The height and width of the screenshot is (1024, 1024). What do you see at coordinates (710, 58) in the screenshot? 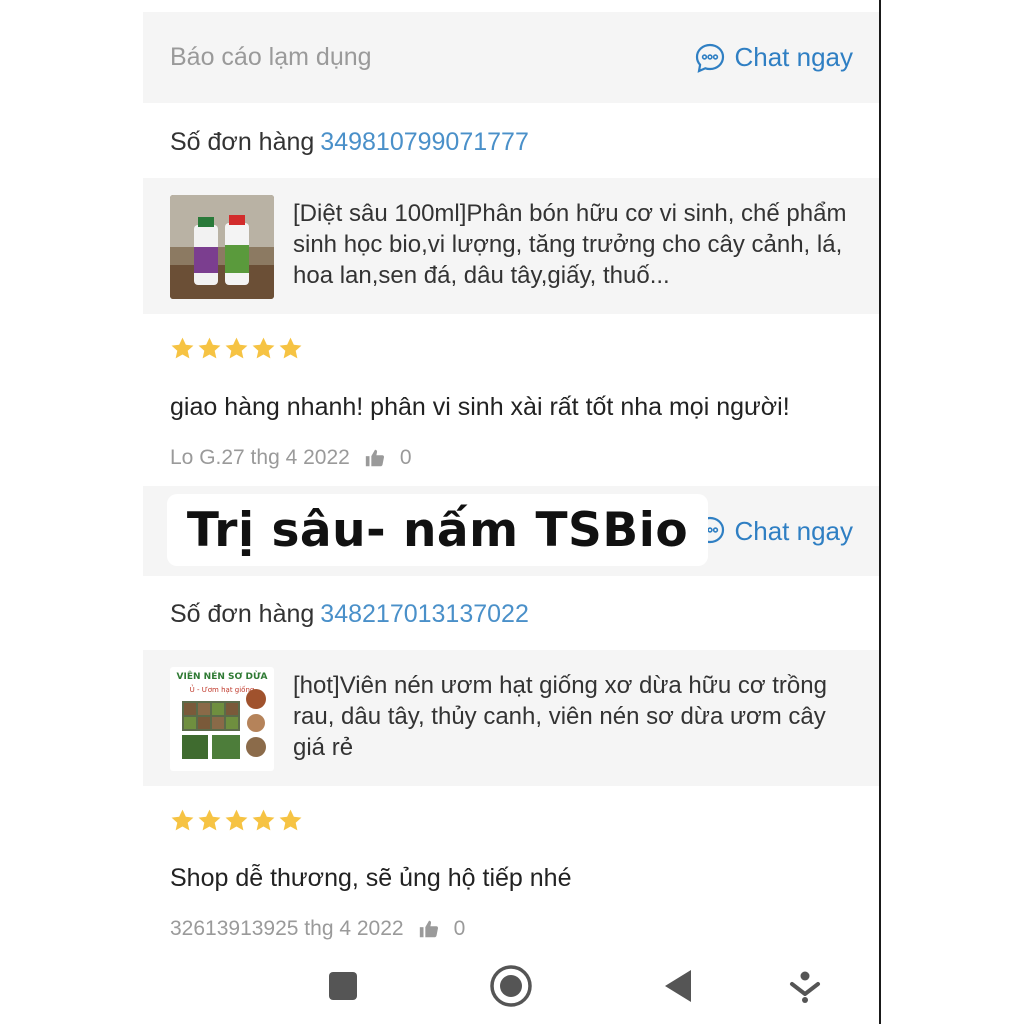
I see `chat-bubble-icon` at bounding box center [710, 58].